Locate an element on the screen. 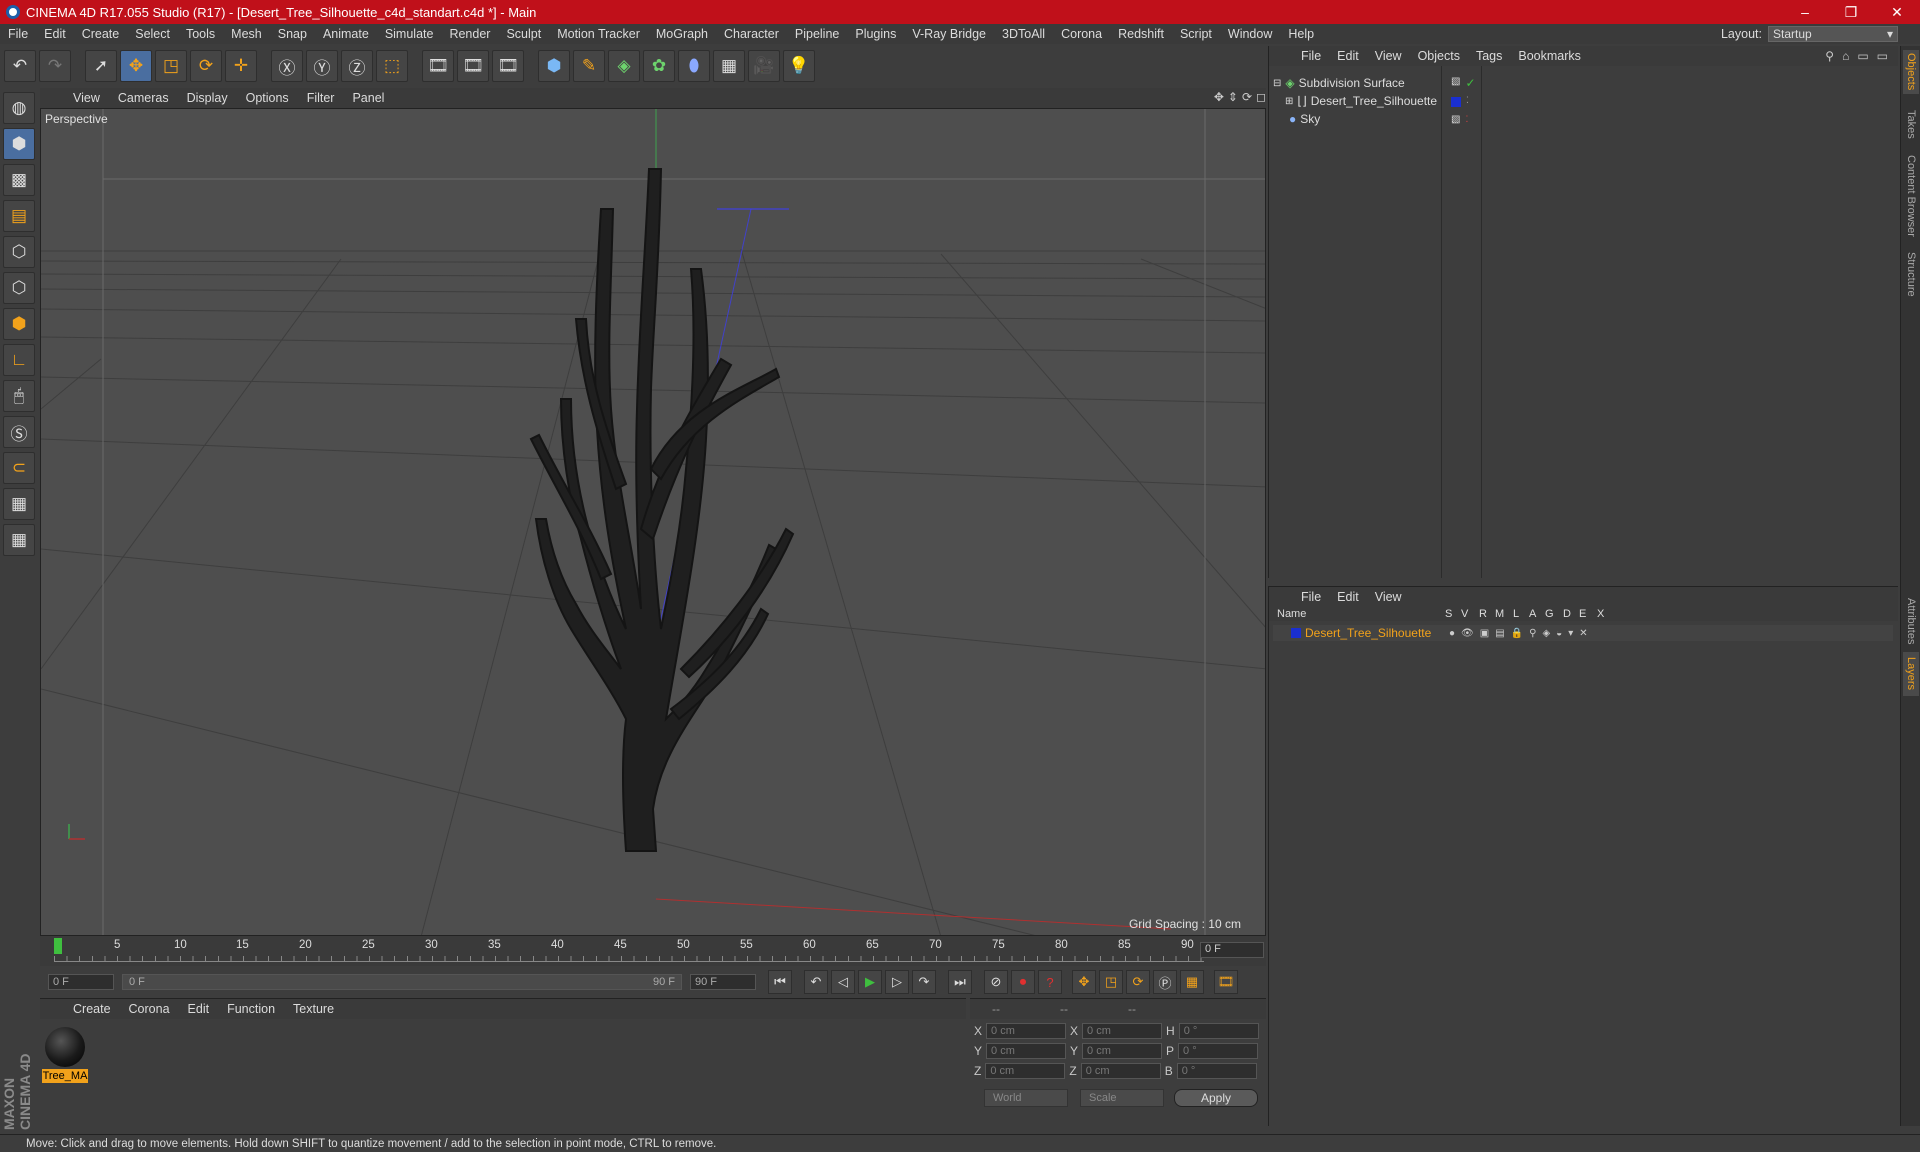  layout-dropdown: Startup ▾ is located at coordinates (1833, 34).